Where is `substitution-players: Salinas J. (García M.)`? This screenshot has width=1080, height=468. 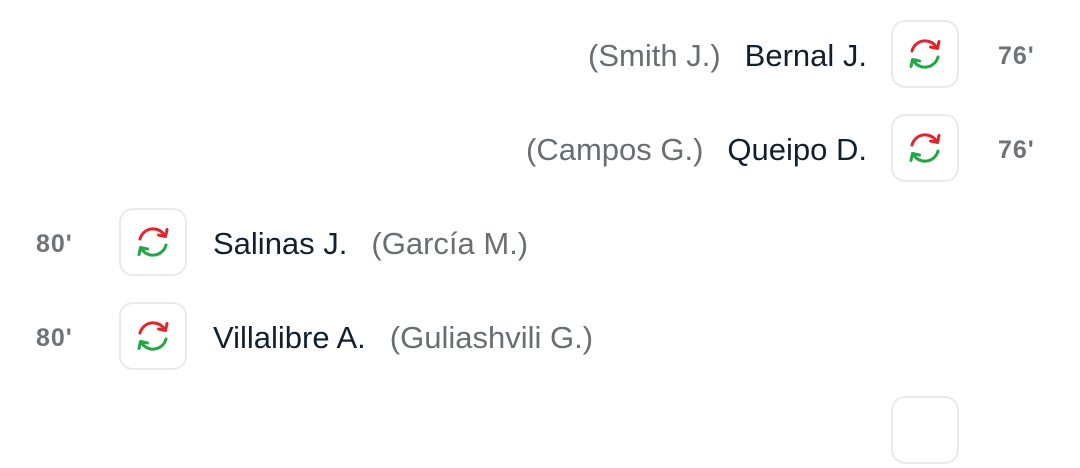
substitution-players: Salinas J. (García M.) is located at coordinates (370, 244).